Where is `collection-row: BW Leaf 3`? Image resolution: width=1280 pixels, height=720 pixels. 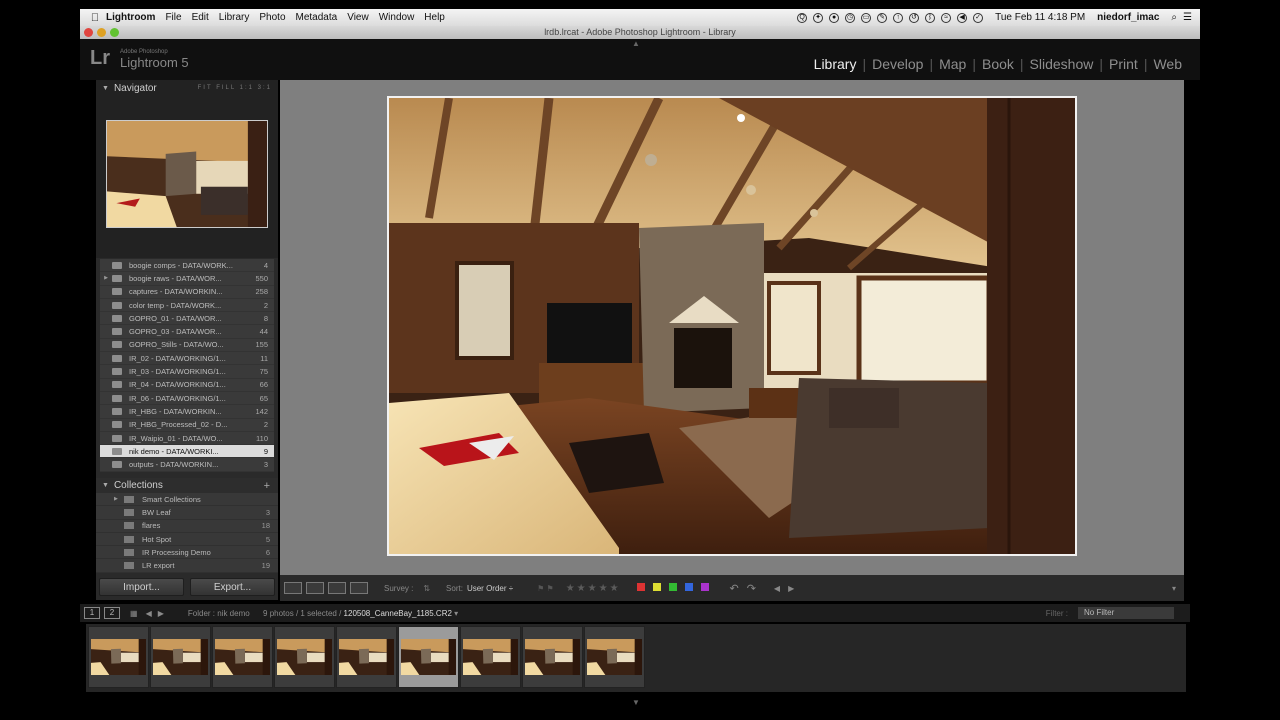
collection-row: BW Leaf 3 is located at coordinates (187, 513).